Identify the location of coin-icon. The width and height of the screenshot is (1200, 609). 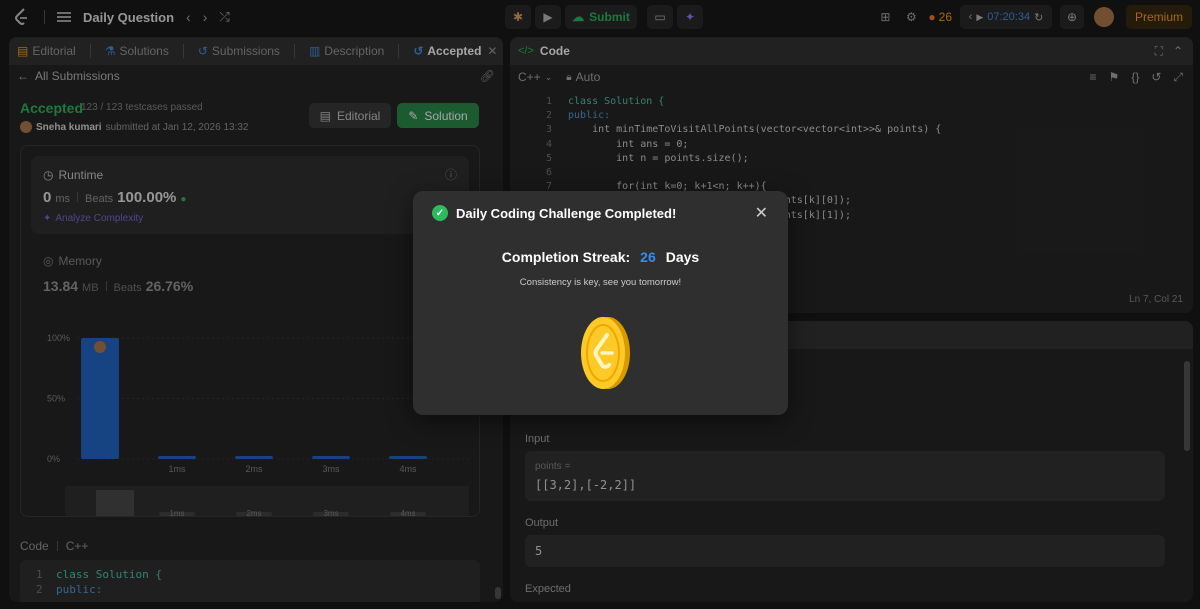
(605, 353).